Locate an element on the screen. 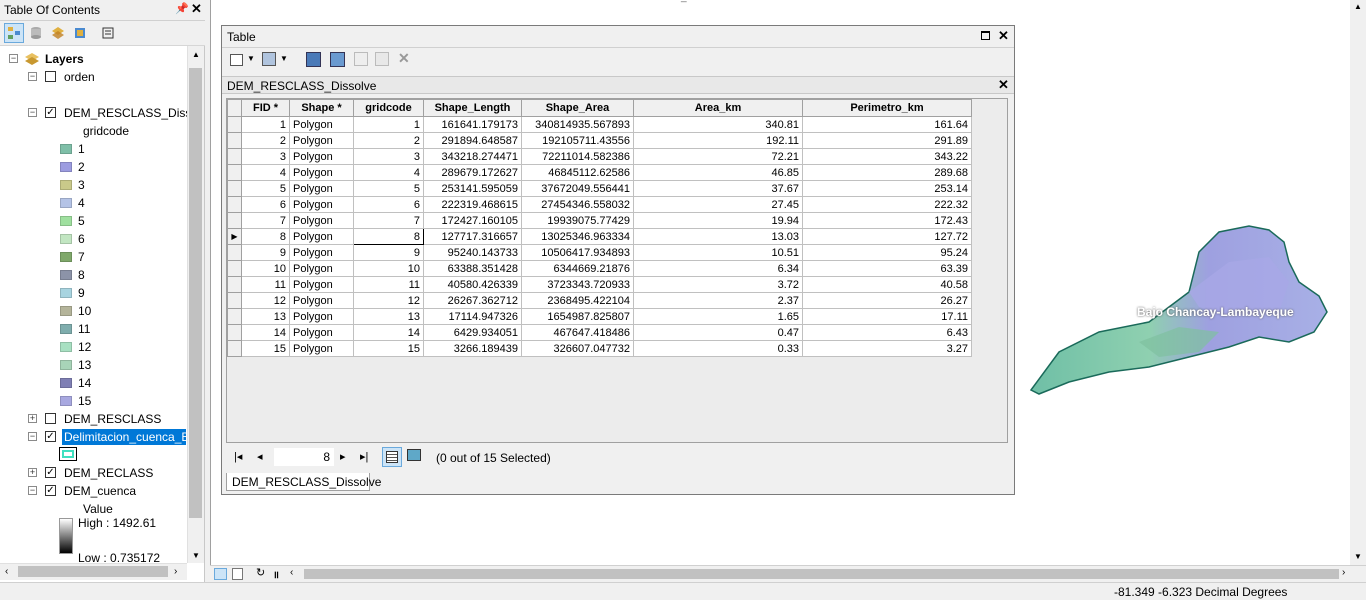  close-table-icon: ✕ is located at coordinates (1003, 85).